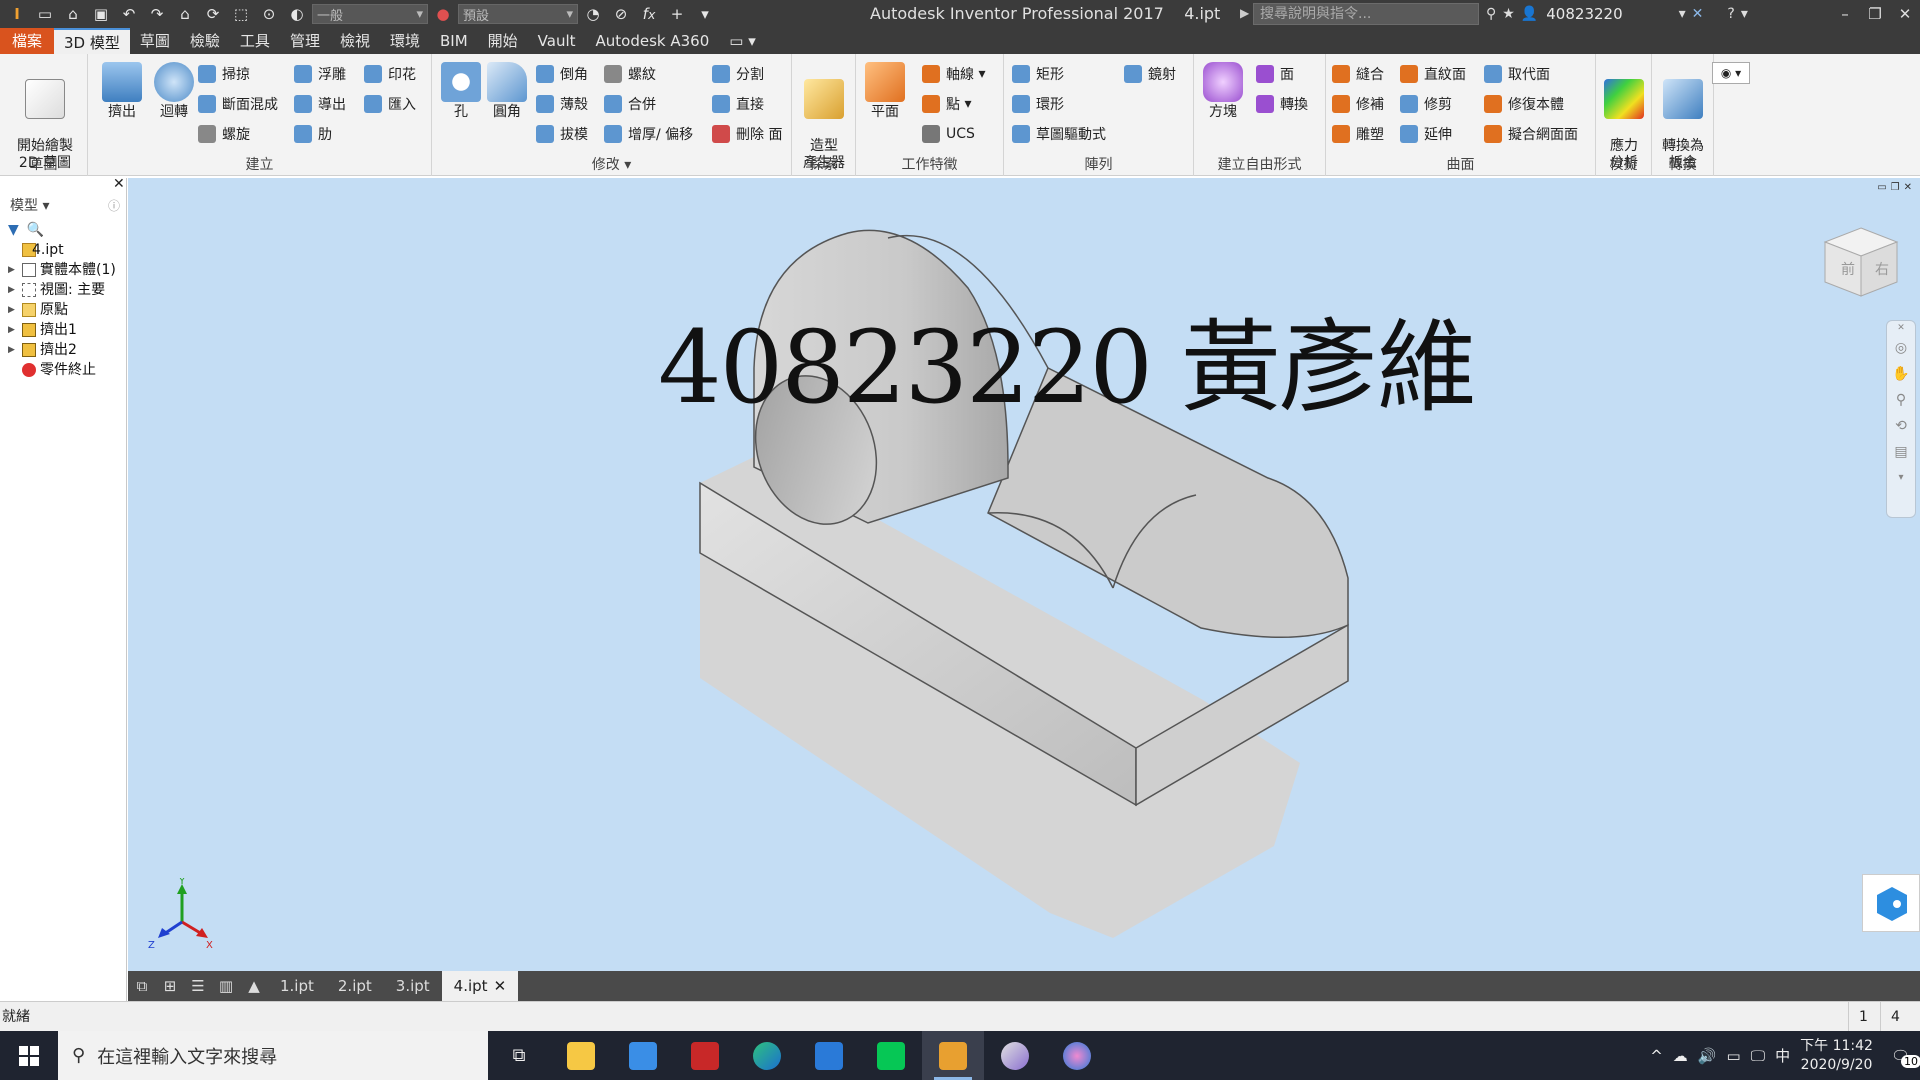 The height and width of the screenshot is (1080, 1920). I want to click on chevron-right-icon: ▶, so click(1244, 13).